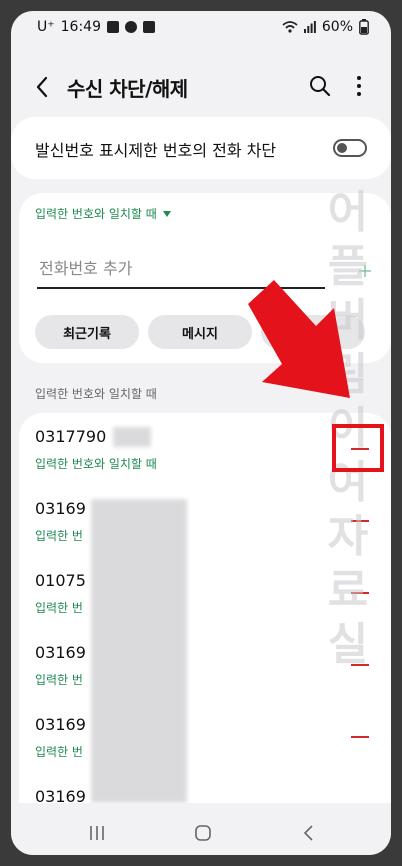 The height and width of the screenshot is (866, 402). I want to click on section-title: 입력한 번호와 일치할 때, so click(96, 394).